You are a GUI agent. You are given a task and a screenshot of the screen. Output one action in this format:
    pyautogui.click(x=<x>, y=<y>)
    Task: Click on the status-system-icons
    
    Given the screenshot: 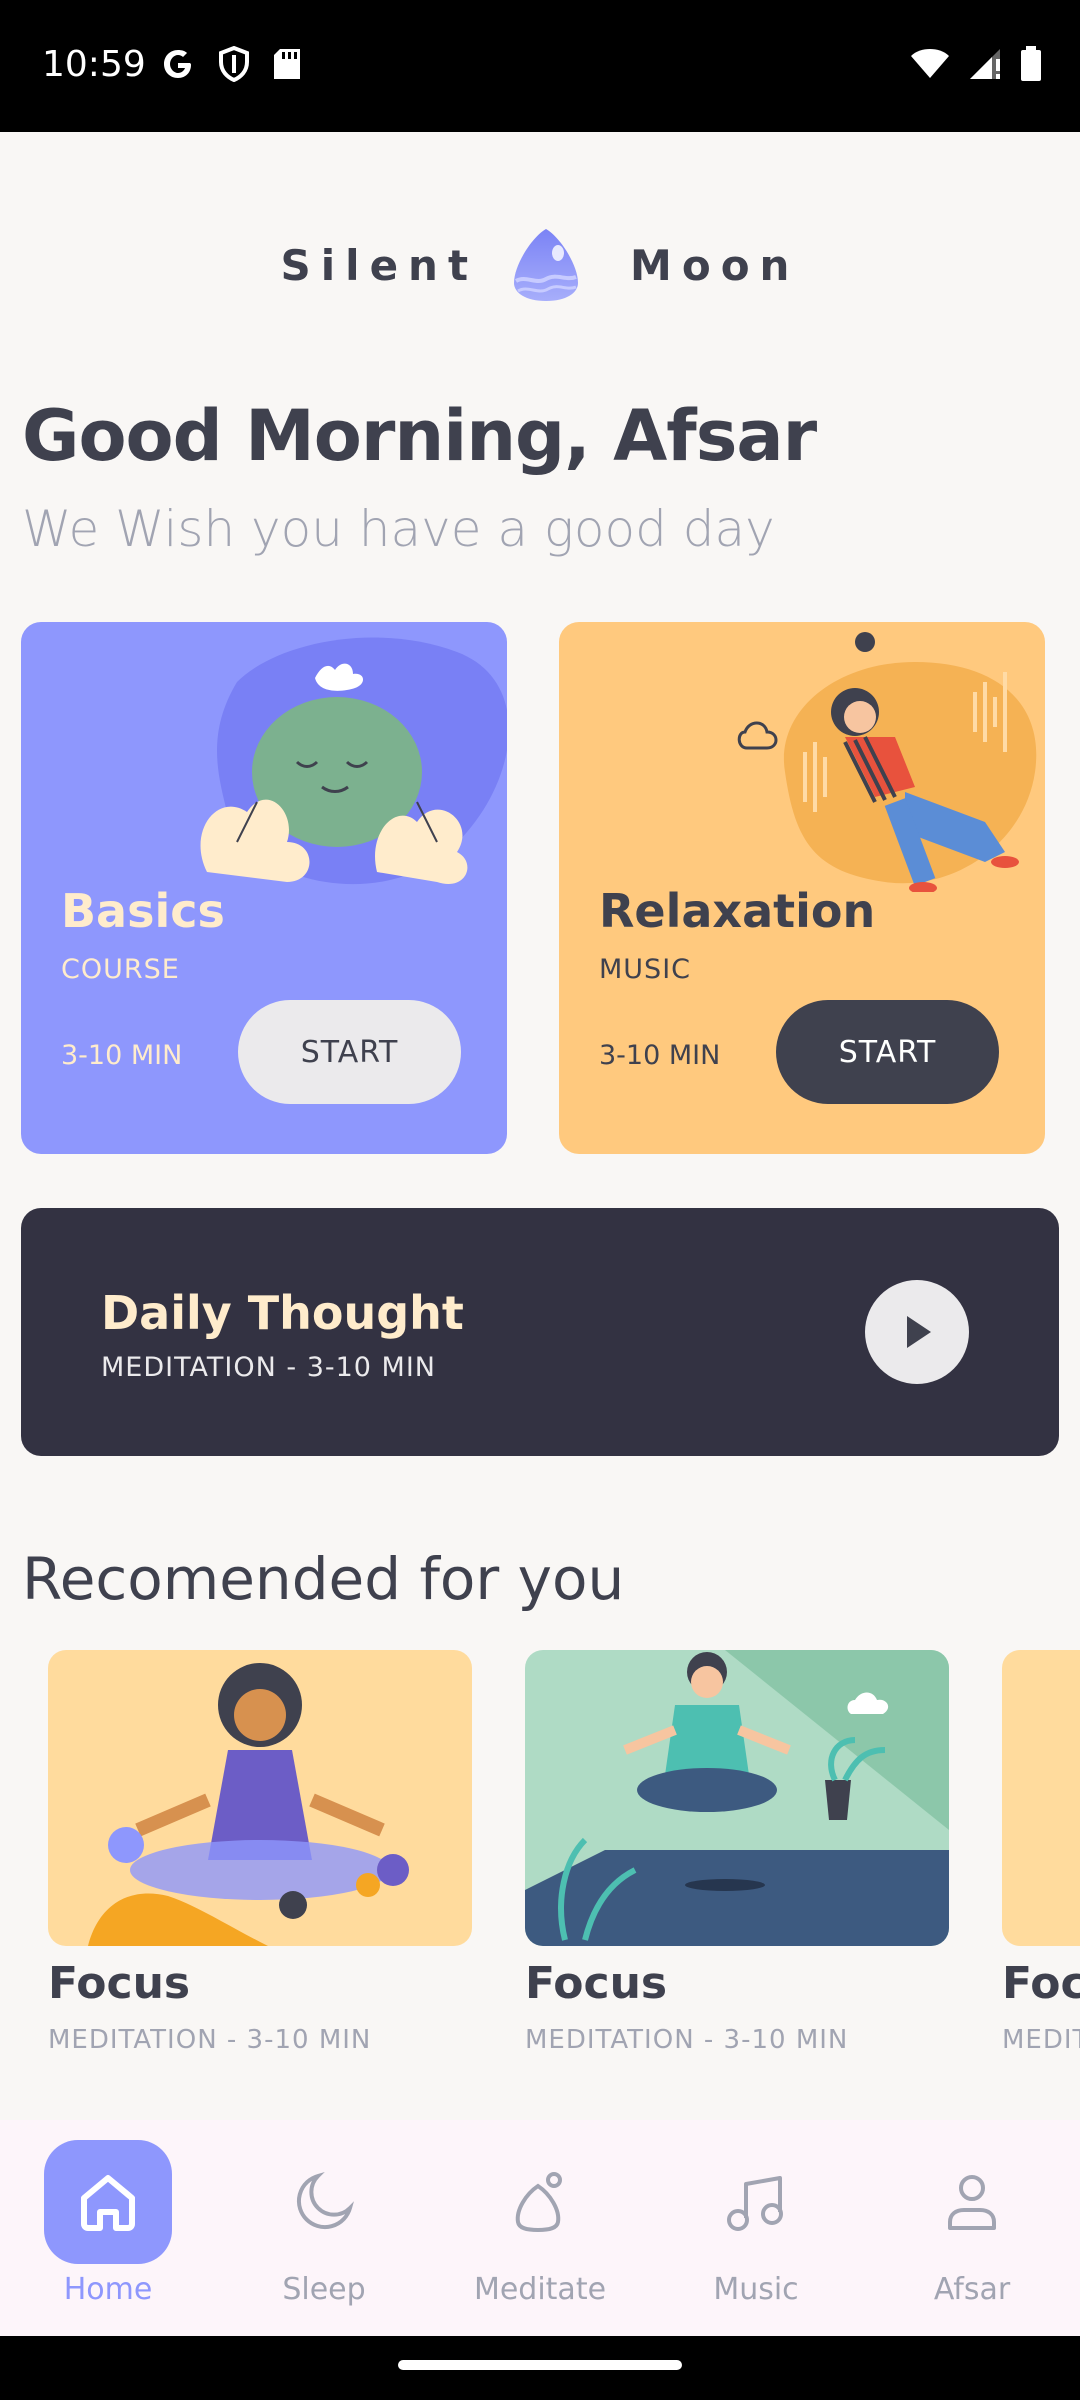 What is the action you would take?
    pyautogui.click(x=976, y=64)
    